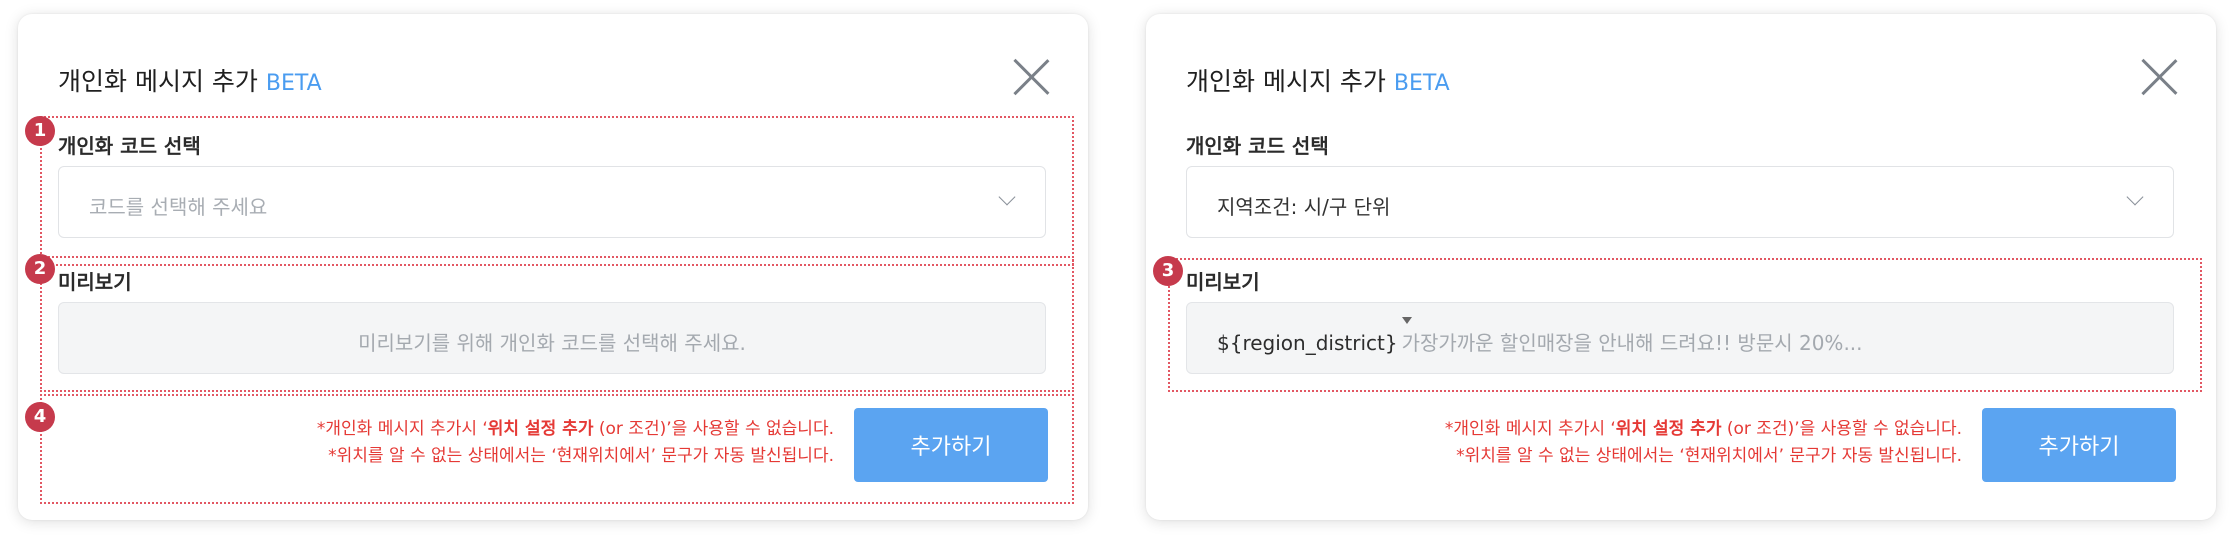 Image resolution: width=2234 pixels, height=542 pixels. Describe the element at coordinates (40, 131) in the screenshot. I see `annotation-badge-1: 1` at that location.